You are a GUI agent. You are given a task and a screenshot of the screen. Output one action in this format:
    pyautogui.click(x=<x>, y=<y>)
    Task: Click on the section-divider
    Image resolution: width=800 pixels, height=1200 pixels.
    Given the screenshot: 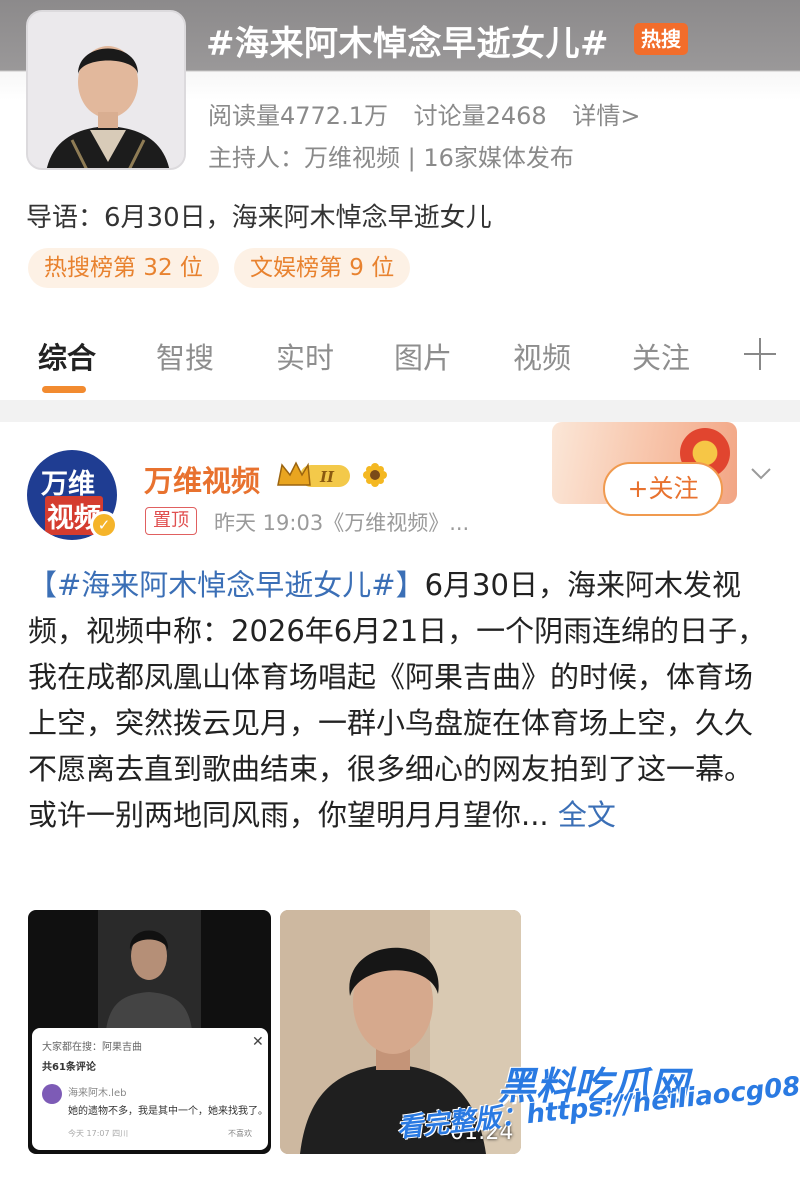 What is the action you would take?
    pyautogui.click(x=400, y=411)
    